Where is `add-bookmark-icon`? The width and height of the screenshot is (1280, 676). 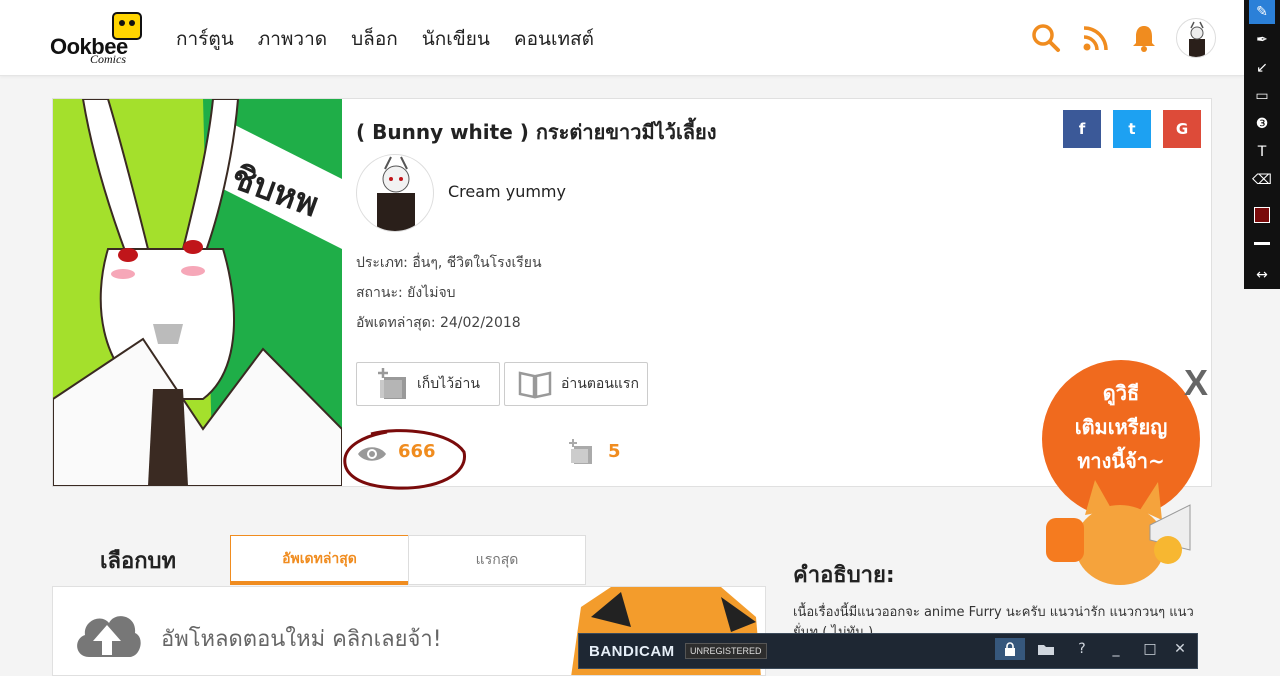 add-bookmark-icon is located at coordinates (392, 383).